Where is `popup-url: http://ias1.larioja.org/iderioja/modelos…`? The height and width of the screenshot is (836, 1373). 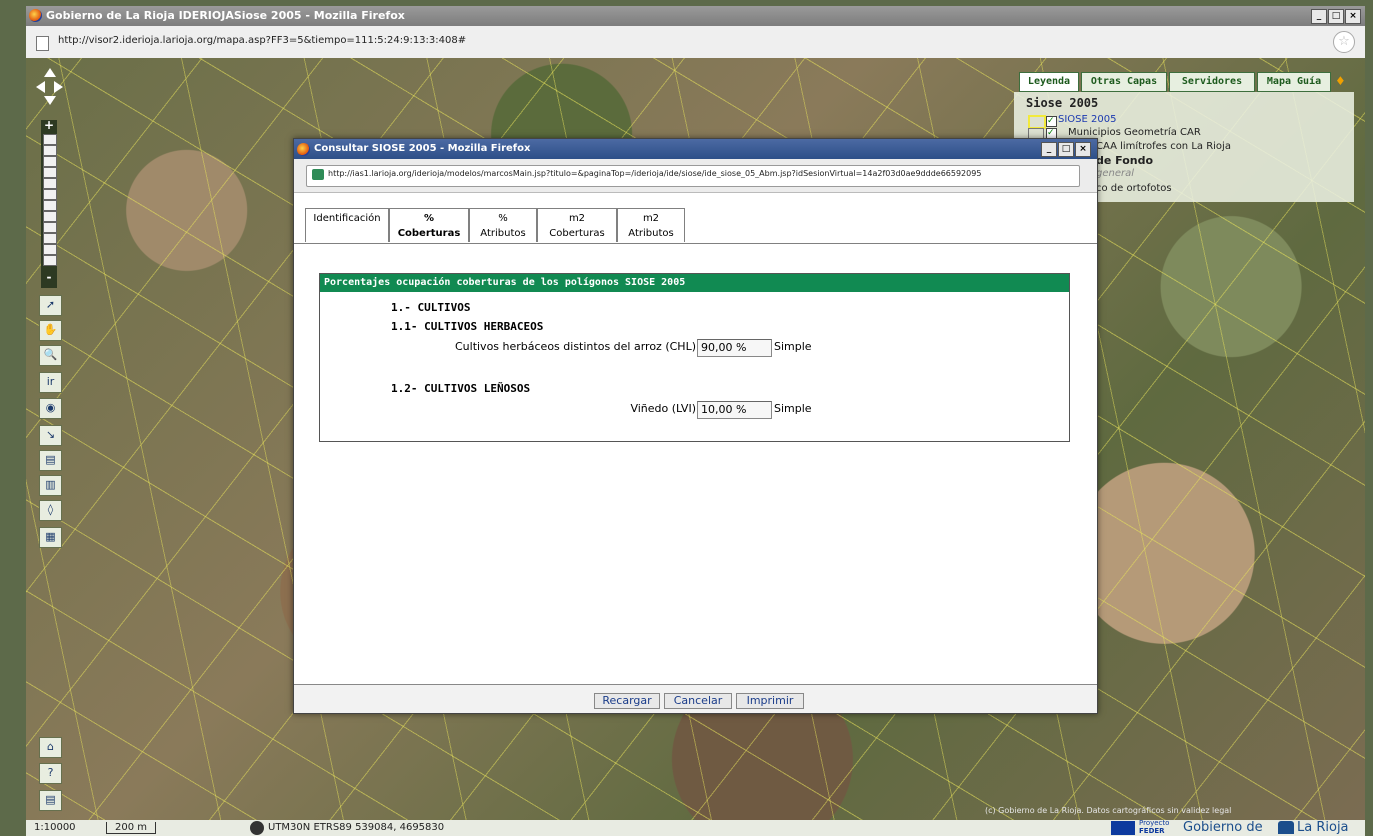 popup-url: http://ias1.larioja.org/iderioja/modelos… is located at coordinates (688, 173).